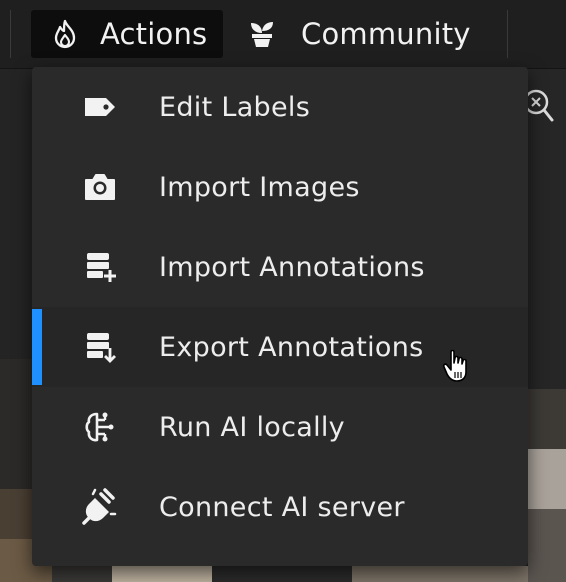 Image resolution: width=566 pixels, height=582 pixels. I want to click on menu-item-label: Run AI locally, so click(252, 427).